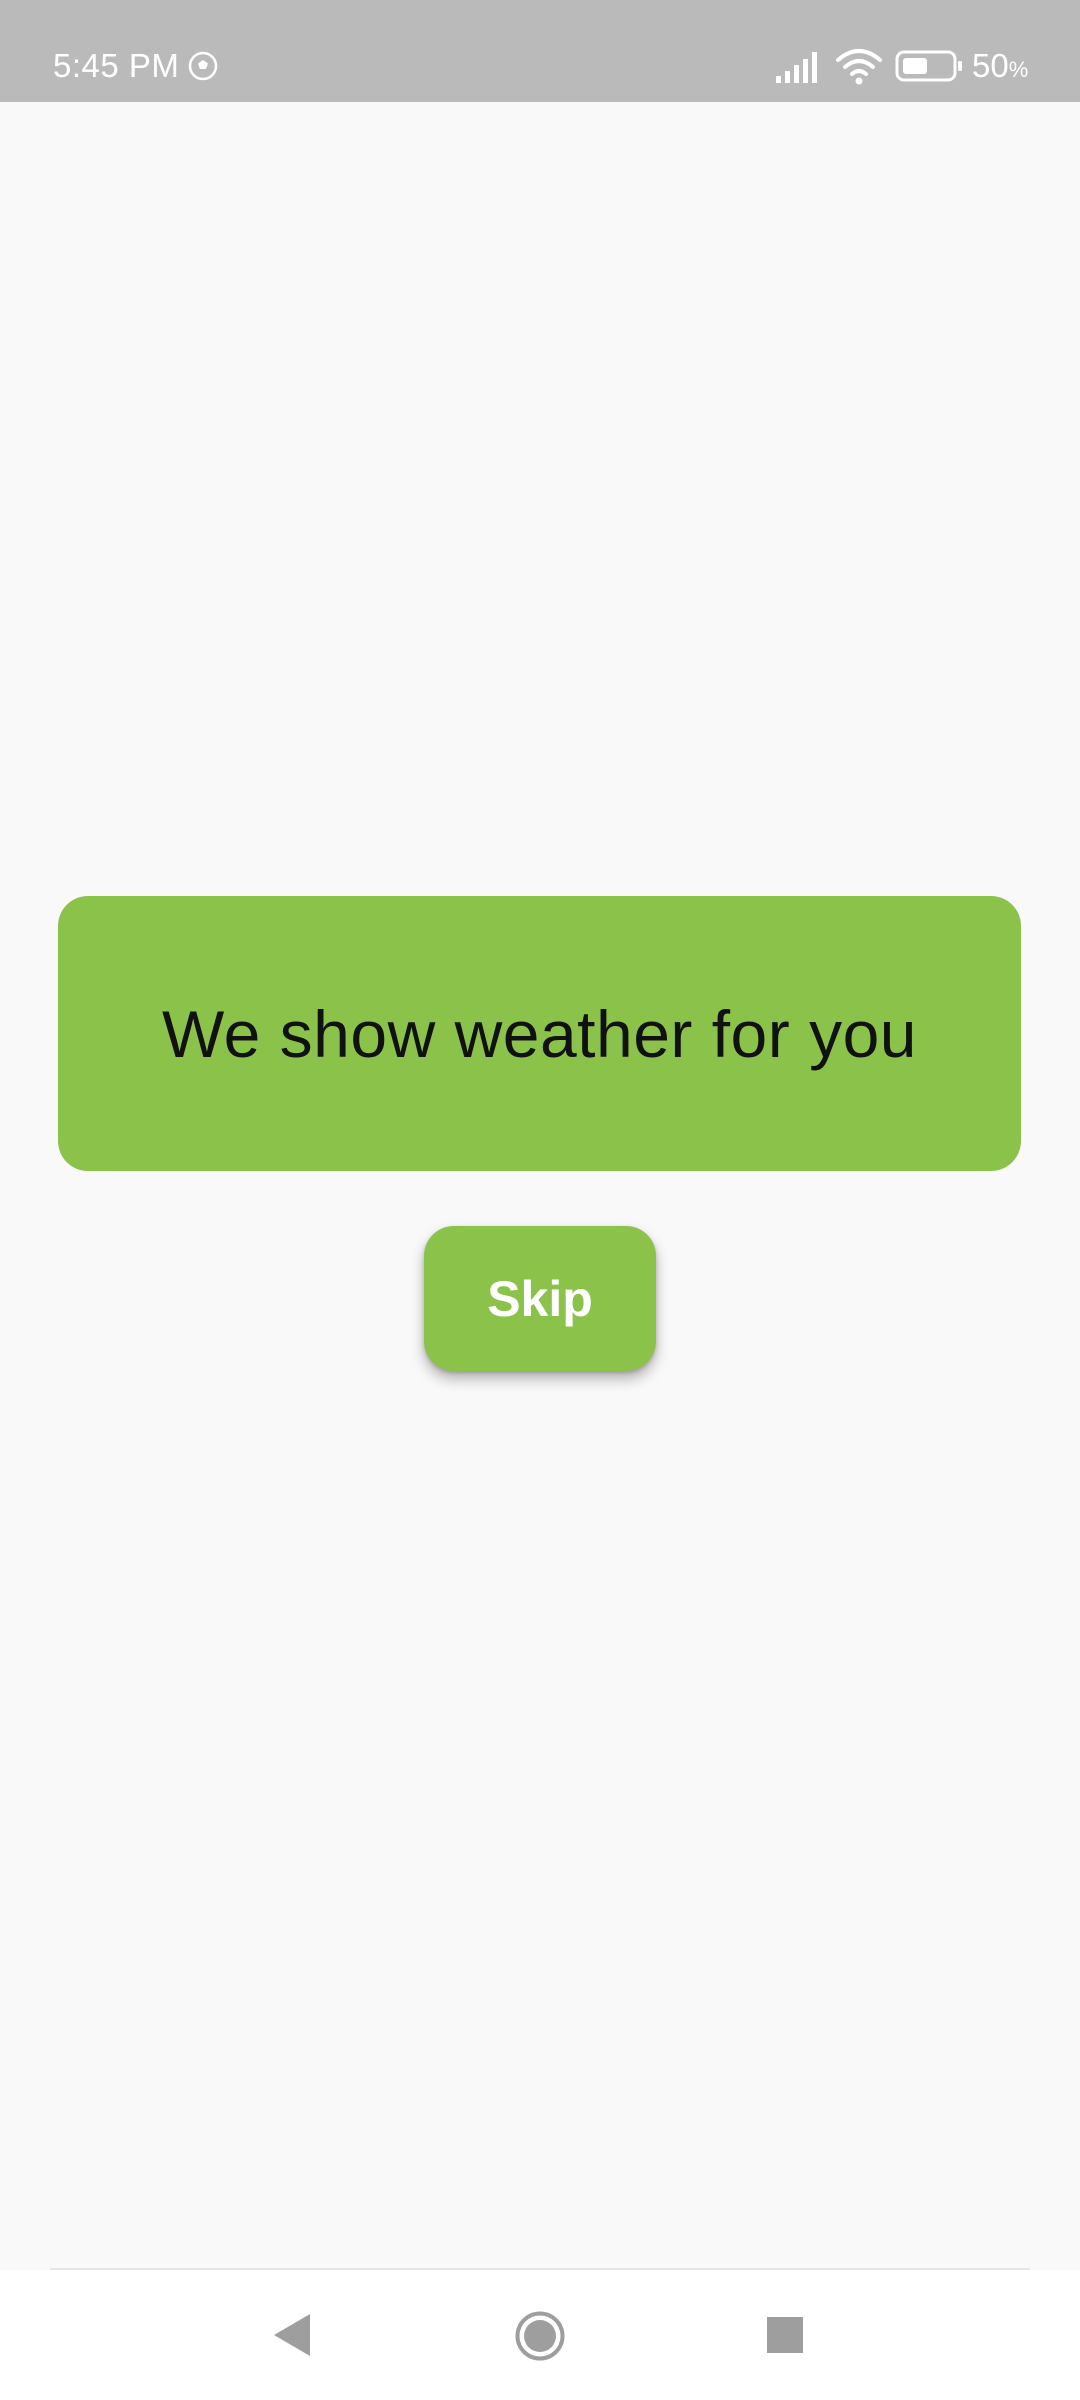 This screenshot has height=2400, width=1080. I want to click on home-icon, so click(540, 2336).